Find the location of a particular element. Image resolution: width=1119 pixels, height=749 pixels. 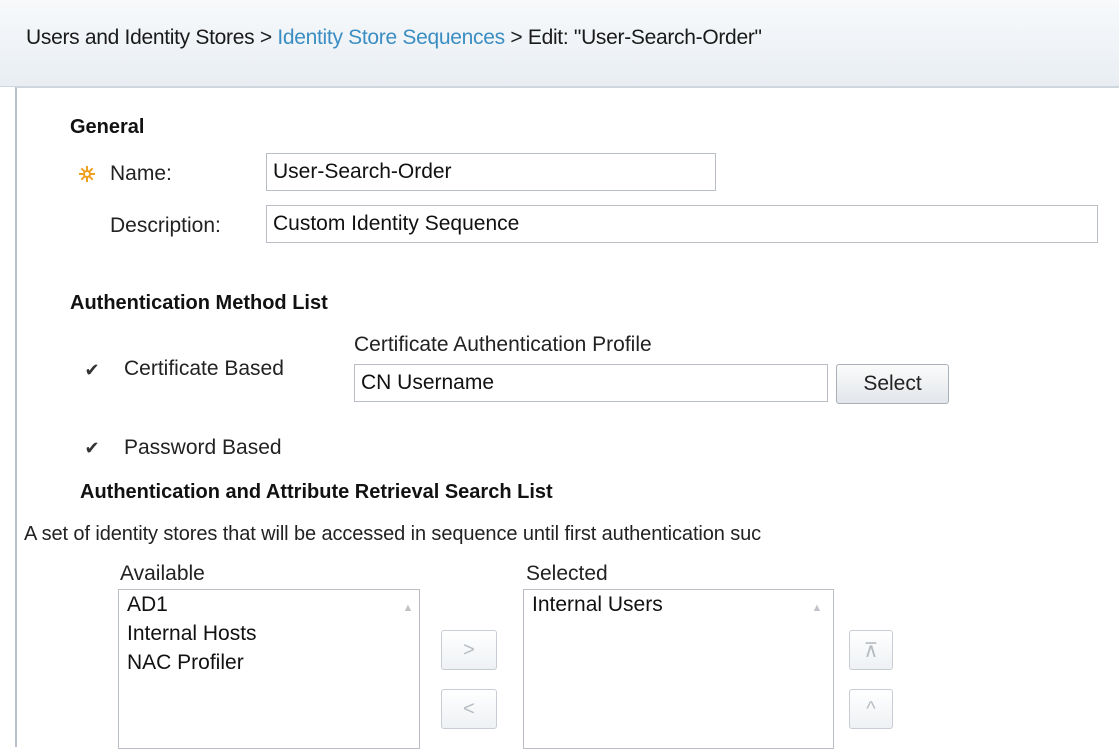

selected-listbox: Internal Users ▲ is located at coordinates (678, 669).